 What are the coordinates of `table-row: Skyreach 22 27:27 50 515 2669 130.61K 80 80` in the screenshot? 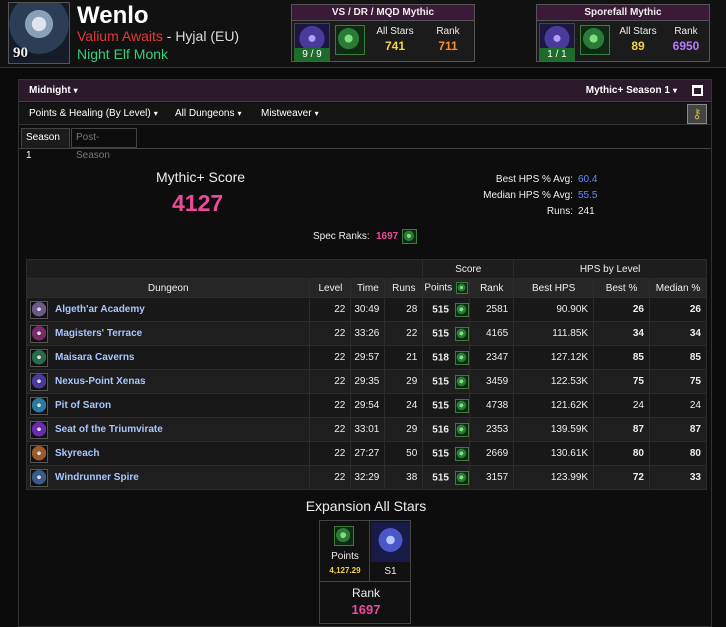 It's located at (366, 453).